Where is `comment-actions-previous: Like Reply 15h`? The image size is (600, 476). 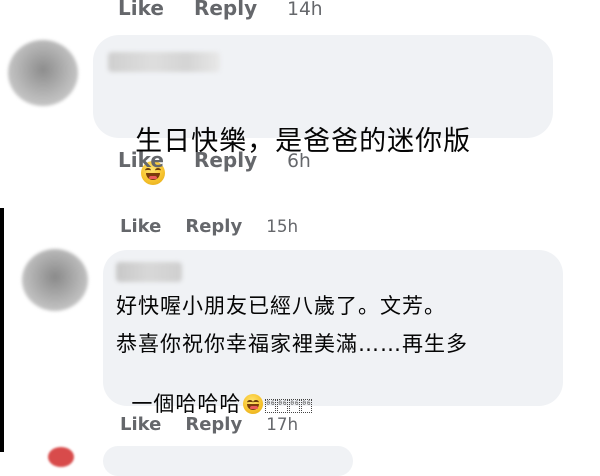
comment-actions-previous: Like Reply 15h is located at coordinates (209, 226).